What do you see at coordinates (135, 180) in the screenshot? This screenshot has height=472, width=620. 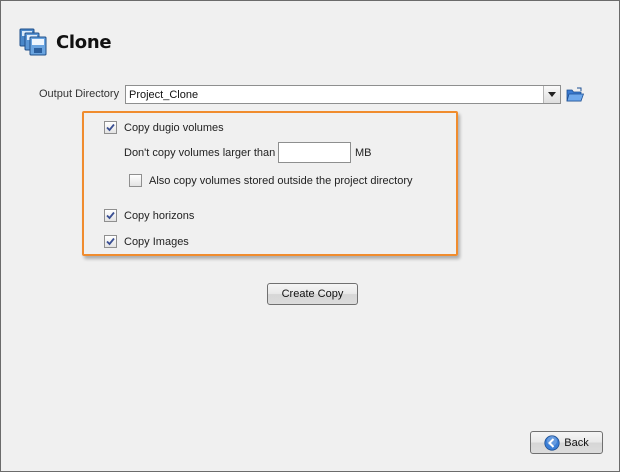 I see `copy-outside-volumes-checkbox` at bounding box center [135, 180].